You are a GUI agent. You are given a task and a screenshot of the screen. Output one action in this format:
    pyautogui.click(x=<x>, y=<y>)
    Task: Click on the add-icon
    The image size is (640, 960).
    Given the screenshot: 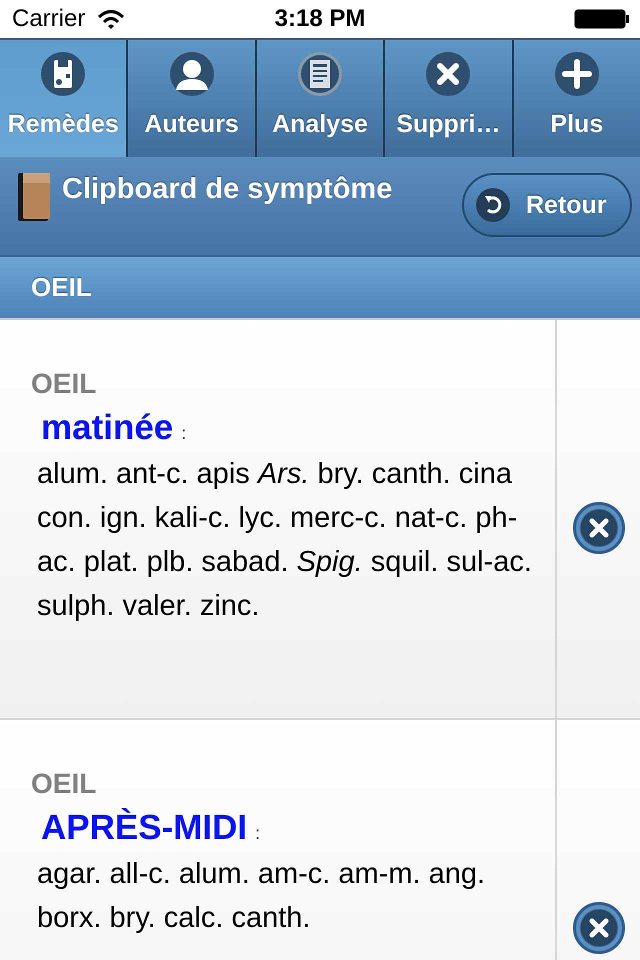 What is the action you would take?
    pyautogui.click(x=576, y=74)
    